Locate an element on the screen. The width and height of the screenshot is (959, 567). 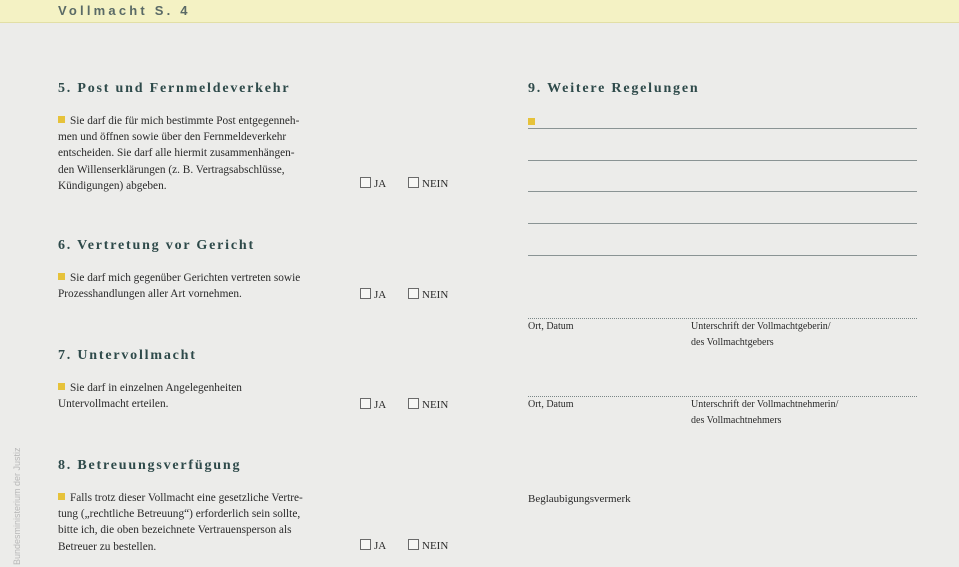
page-title: Vollmacht S. 4 is located at coordinates (124, 10).